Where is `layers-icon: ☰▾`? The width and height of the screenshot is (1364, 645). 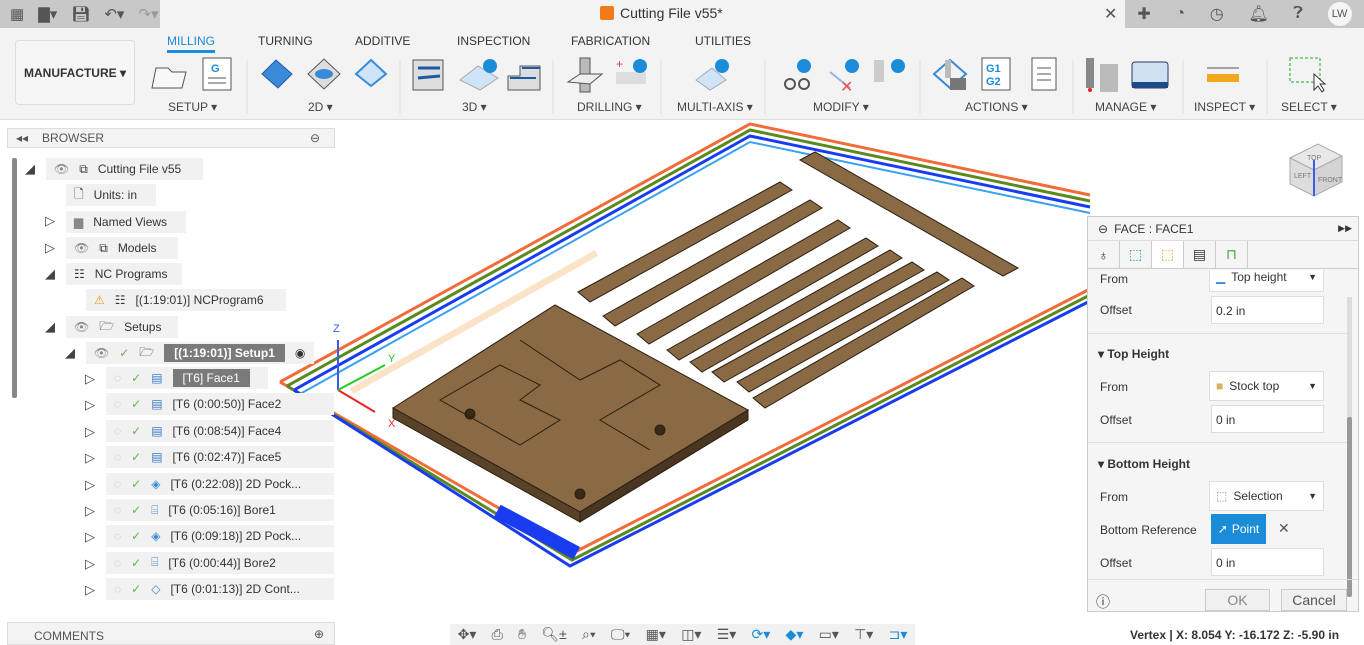 layers-icon: ☰▾ is located at coordinates (727, 634).